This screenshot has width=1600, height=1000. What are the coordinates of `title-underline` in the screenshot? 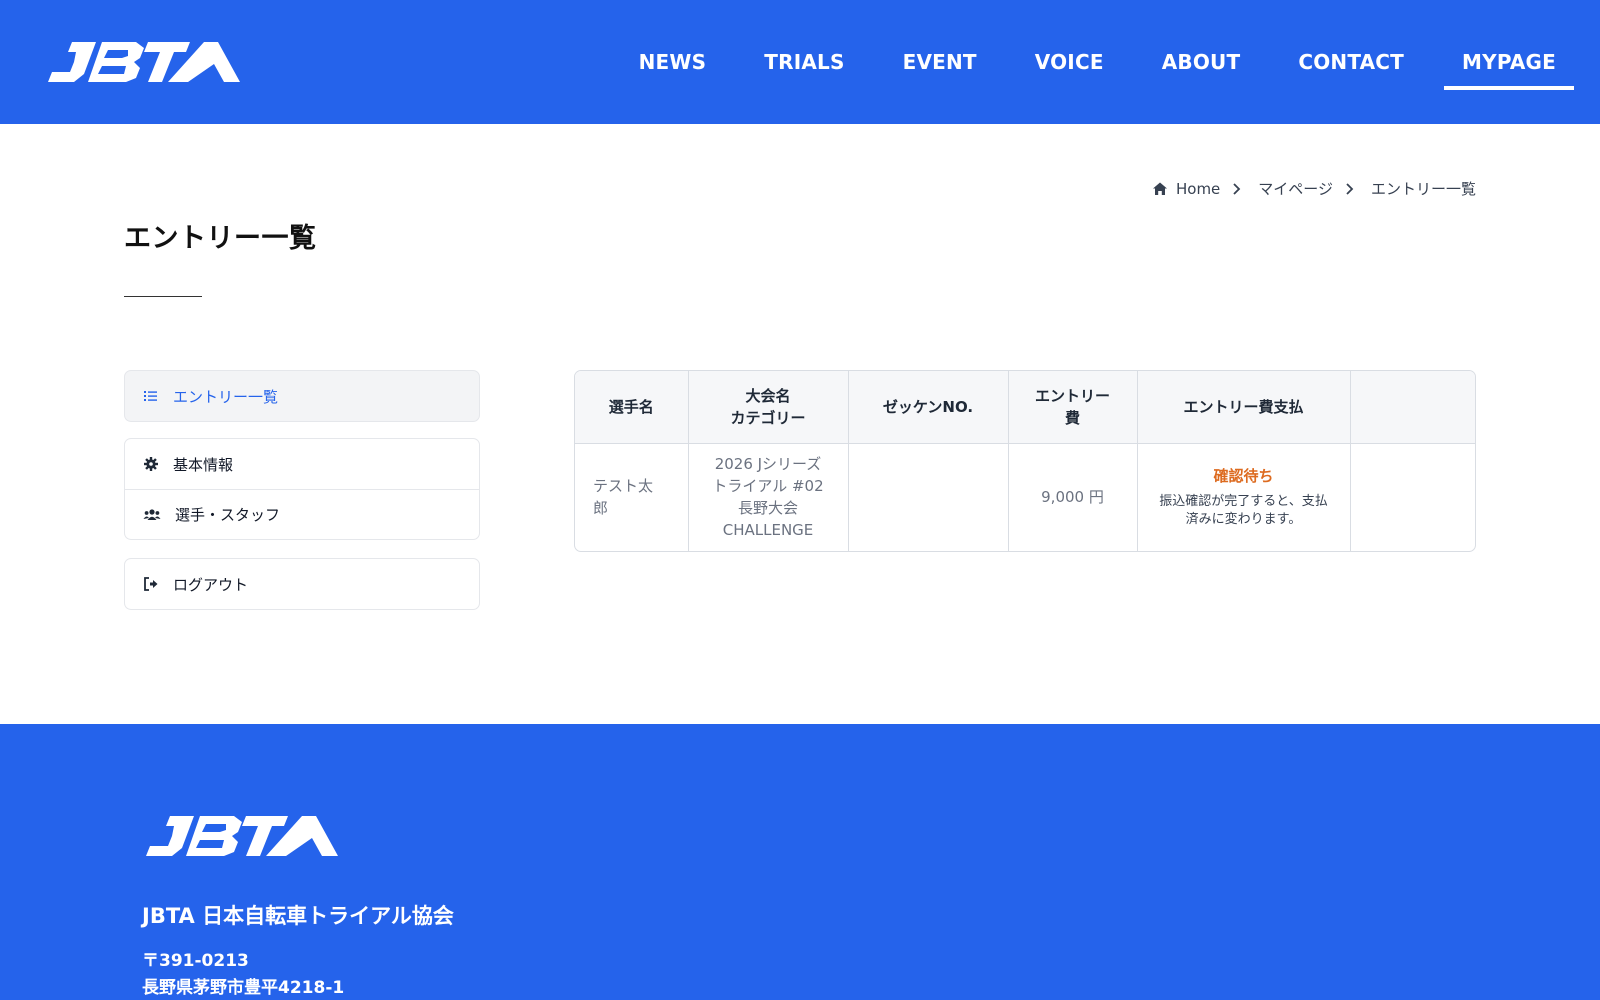 It's located at (163, 296).